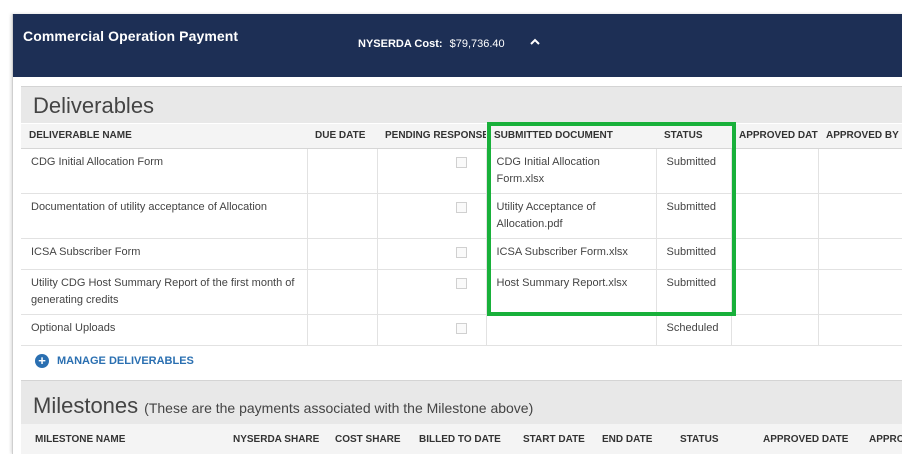 This screenshot has height=454, width=902. I want to click on nyserda-cost-label: NYSERDA Cost:, so click(400, 44).